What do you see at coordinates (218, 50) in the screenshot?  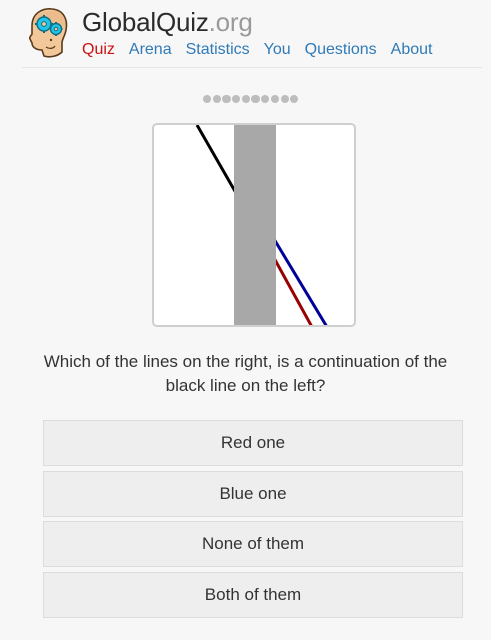 I see `nav-statistics: Statistics` at bounding box center [218, 50].